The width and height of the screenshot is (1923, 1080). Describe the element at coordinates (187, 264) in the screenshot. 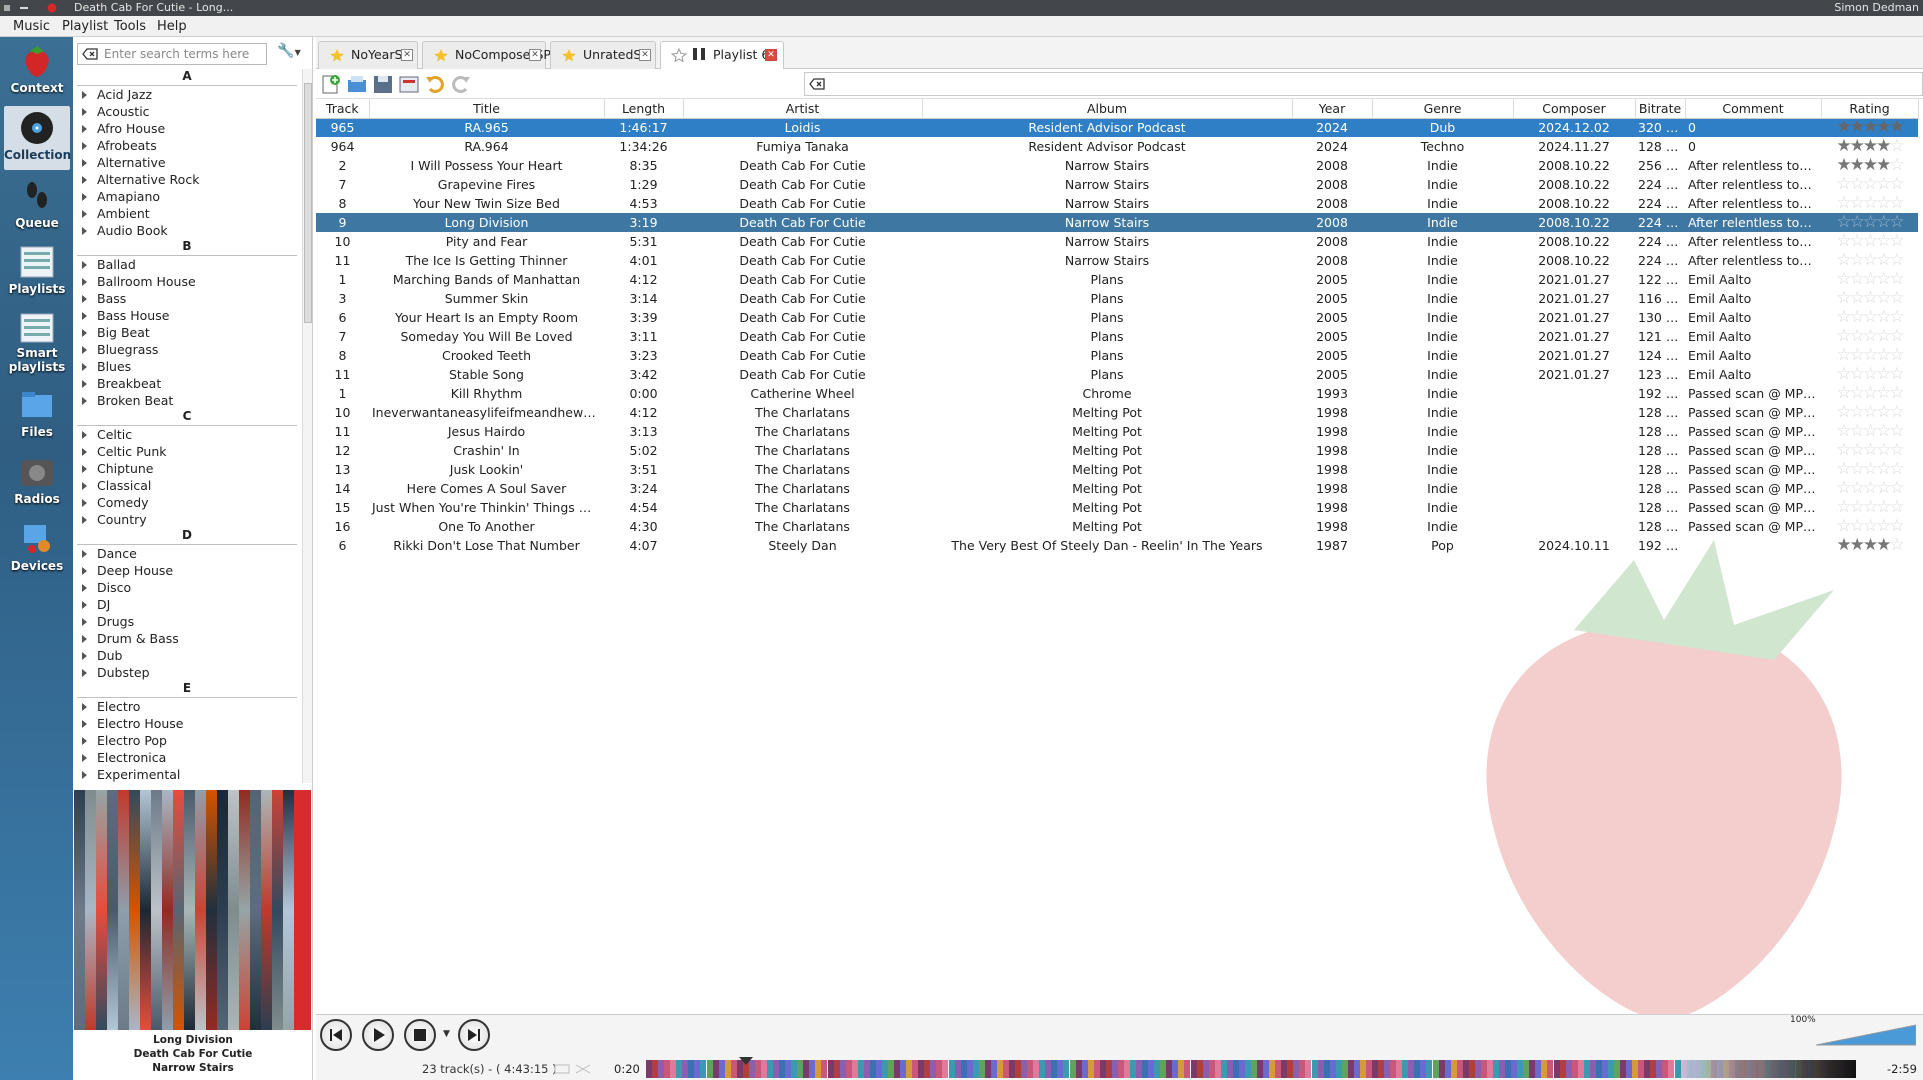

I see `genre-item: Ballad` at that location.